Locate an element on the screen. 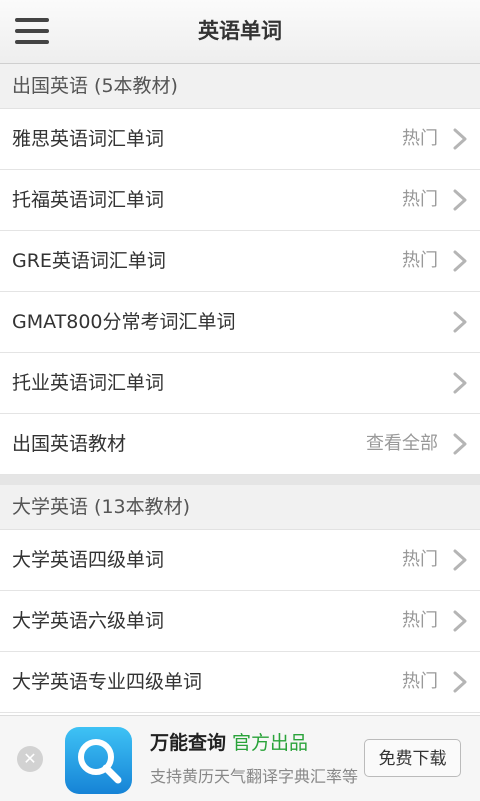  section-header-study-abroad: 出国英语 (5本教材) is located at coordinates (240, 86).